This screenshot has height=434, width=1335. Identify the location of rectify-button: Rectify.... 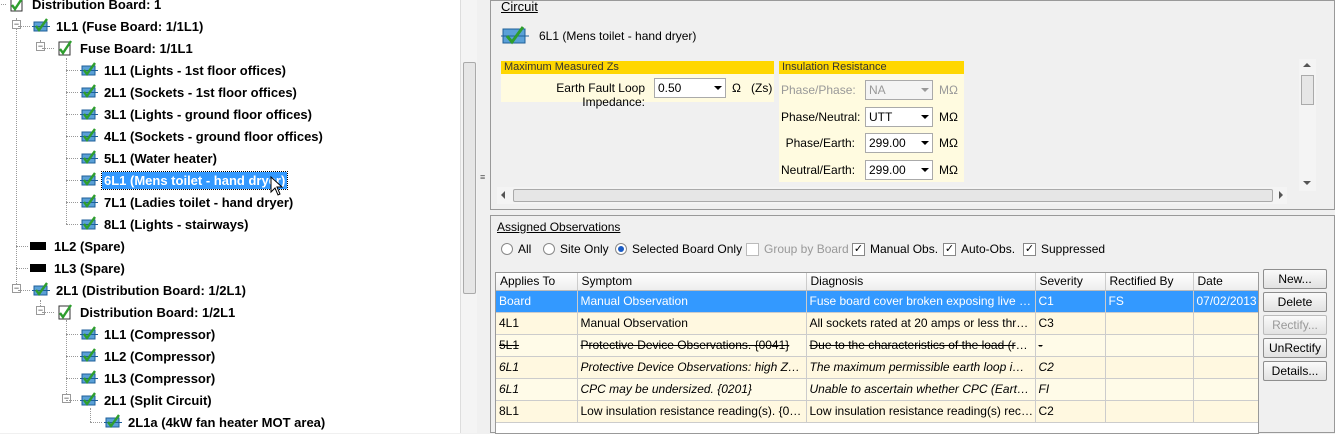
(1295, 325).